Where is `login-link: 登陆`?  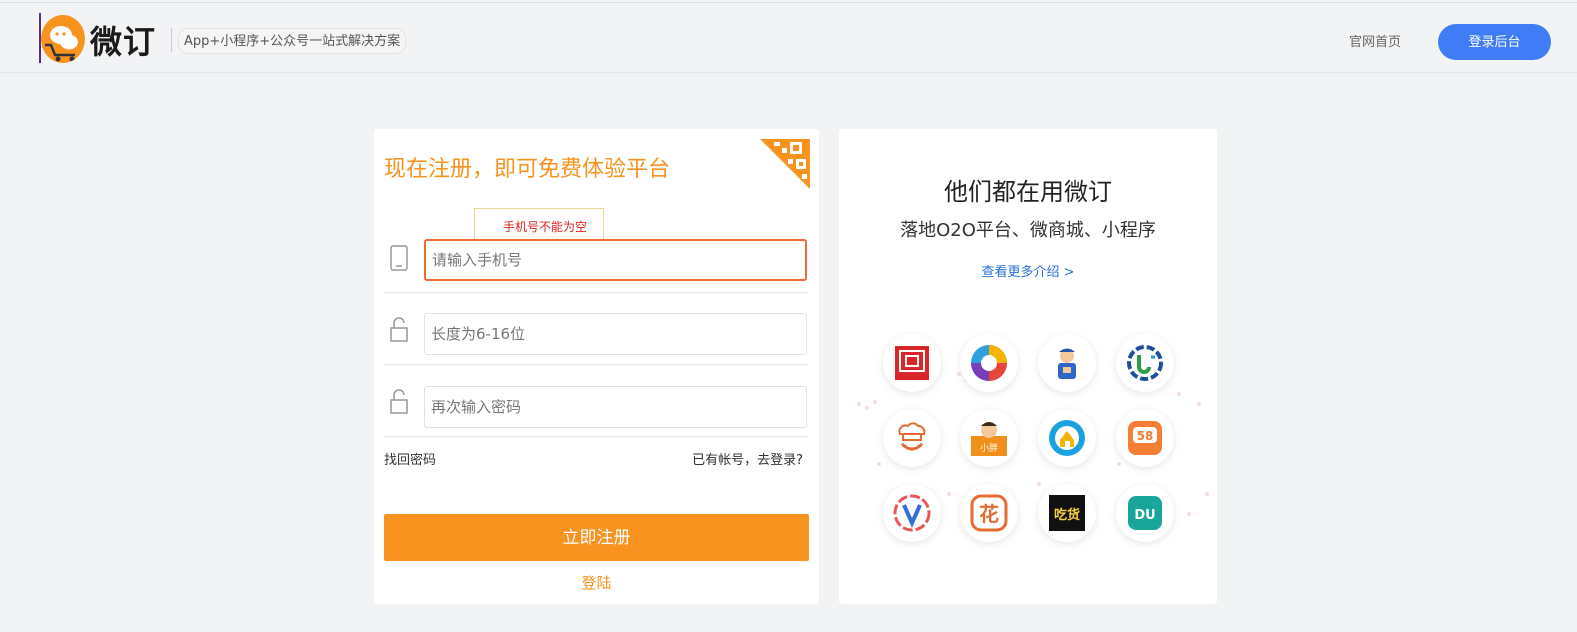 login-link: 登陆 is located at coordinates (596, 582).